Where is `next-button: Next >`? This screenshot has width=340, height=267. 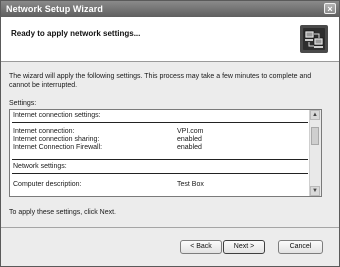
next-button: Next > is located at coordinates (244, 247).